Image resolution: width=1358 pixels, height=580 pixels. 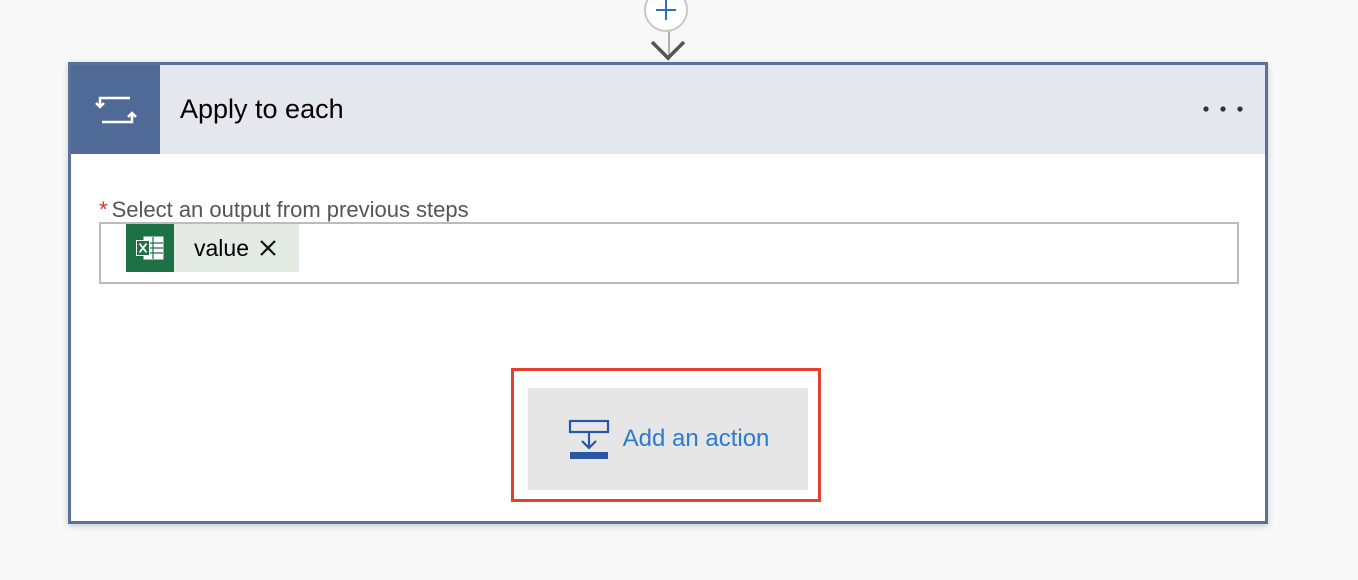 I want to click on card-icon-box, so click(x=115, y=109).